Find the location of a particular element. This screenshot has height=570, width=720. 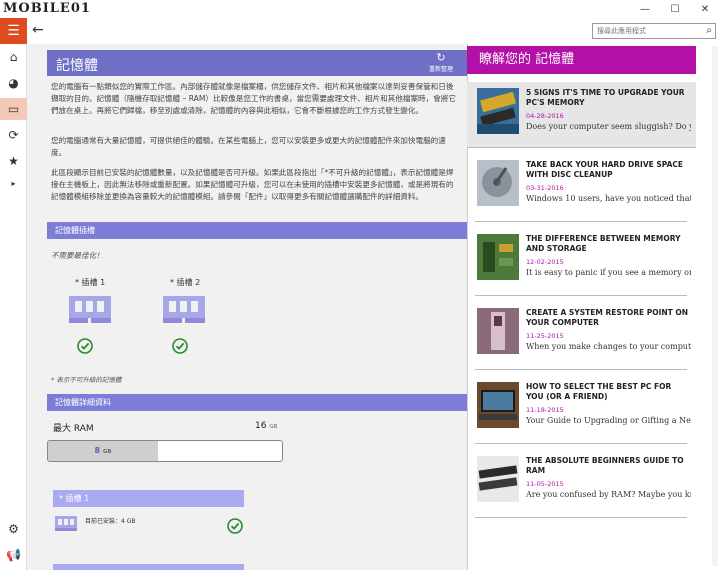

hamburger-menu-icon: ☰ is located at coordinates (13, 31).